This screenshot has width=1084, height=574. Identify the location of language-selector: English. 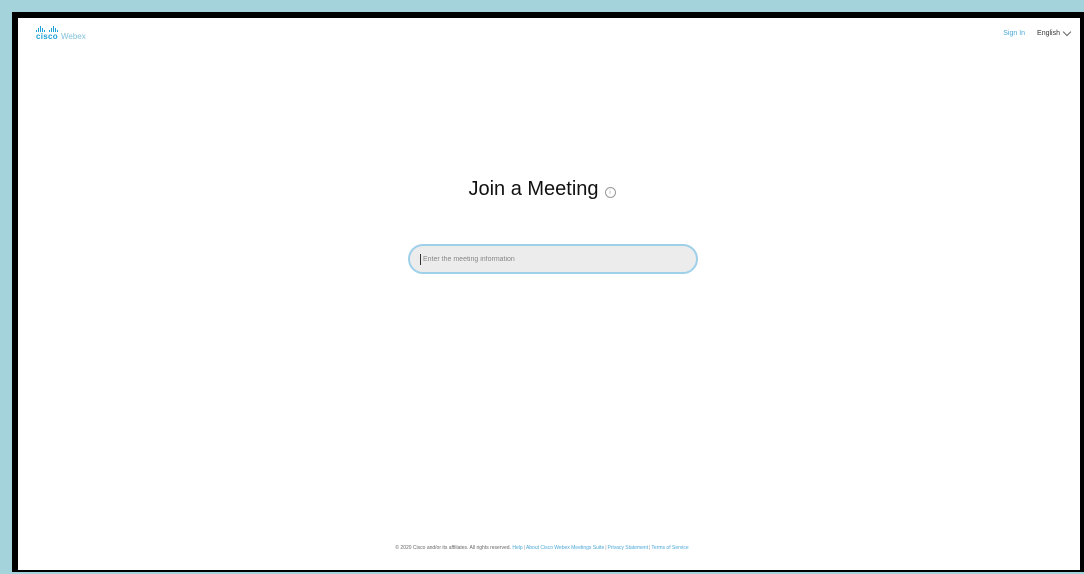
(1054, 32).